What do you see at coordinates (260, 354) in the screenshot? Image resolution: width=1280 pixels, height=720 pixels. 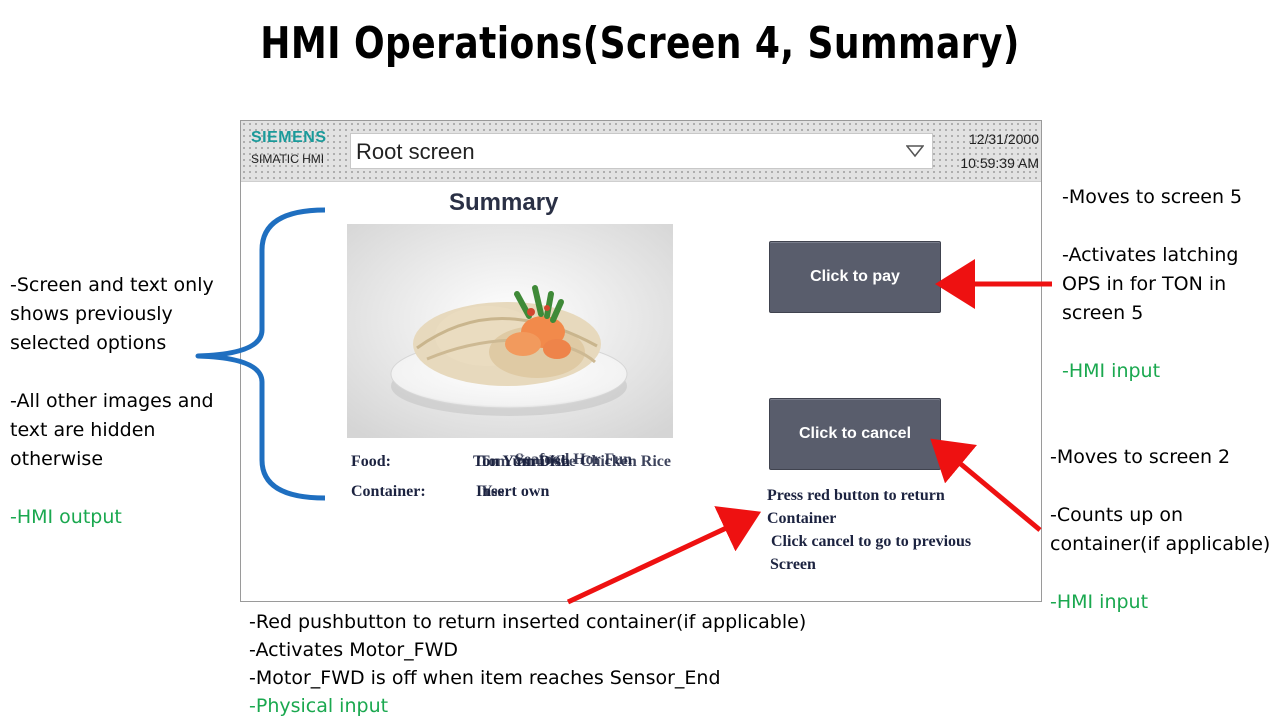 I see `left-brace` at bounding box center [260, 354].